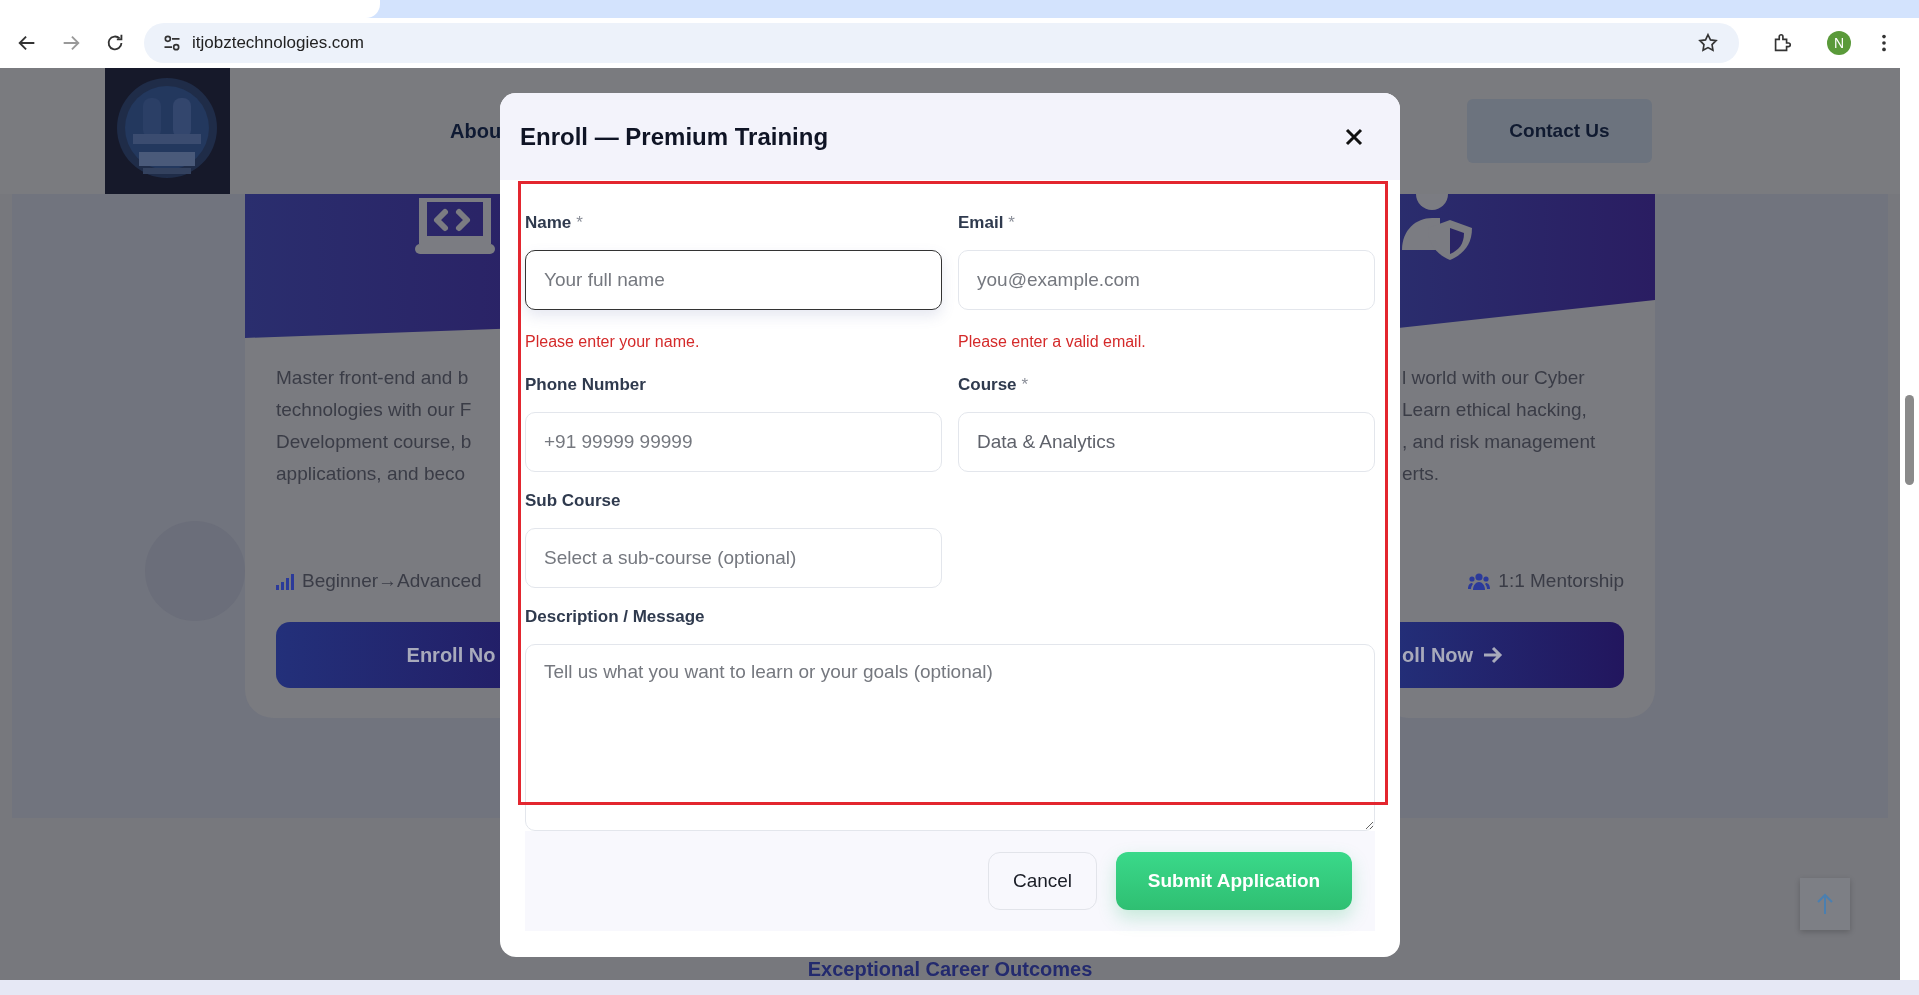 The height and width of the screenshot is (995, 1919). What do you see at coordinates (1494, 410) in the screenshot?
I see `description-text: Learn ethical hacking,` at bounding box center [1494, 410].